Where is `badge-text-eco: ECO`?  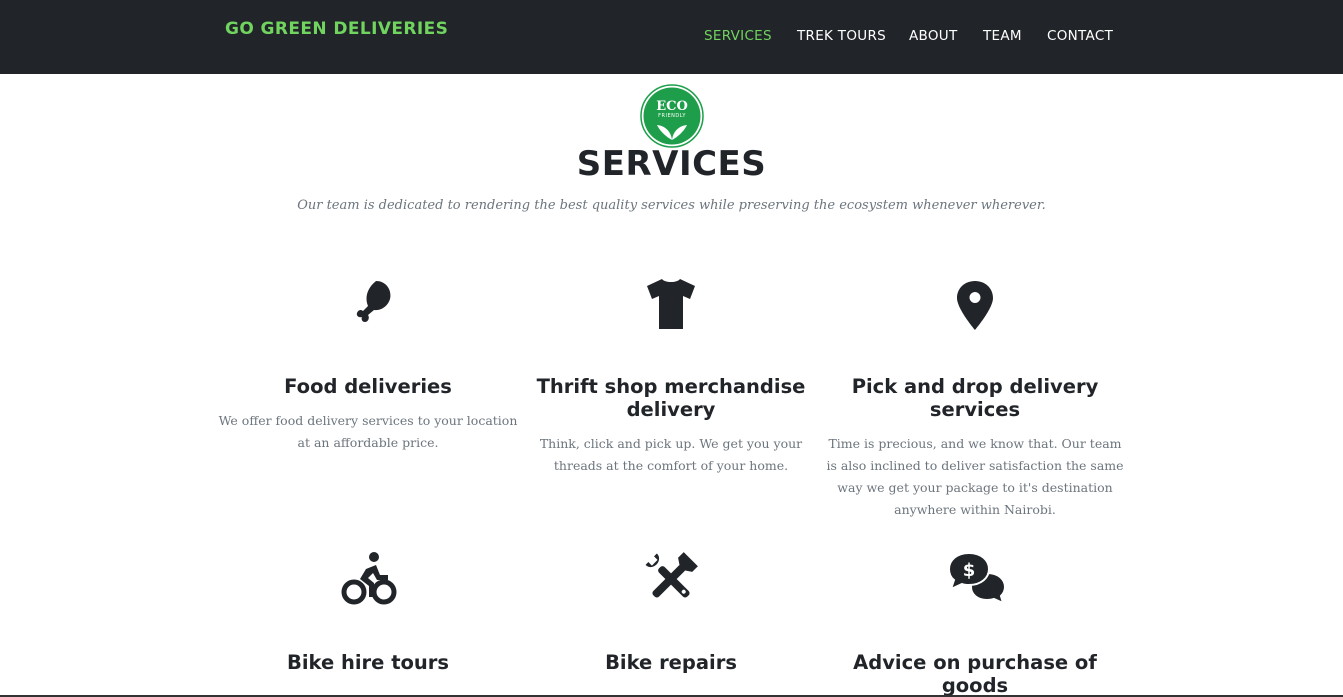
badge-text-eco: ECO is located at coordinates (672, 106).